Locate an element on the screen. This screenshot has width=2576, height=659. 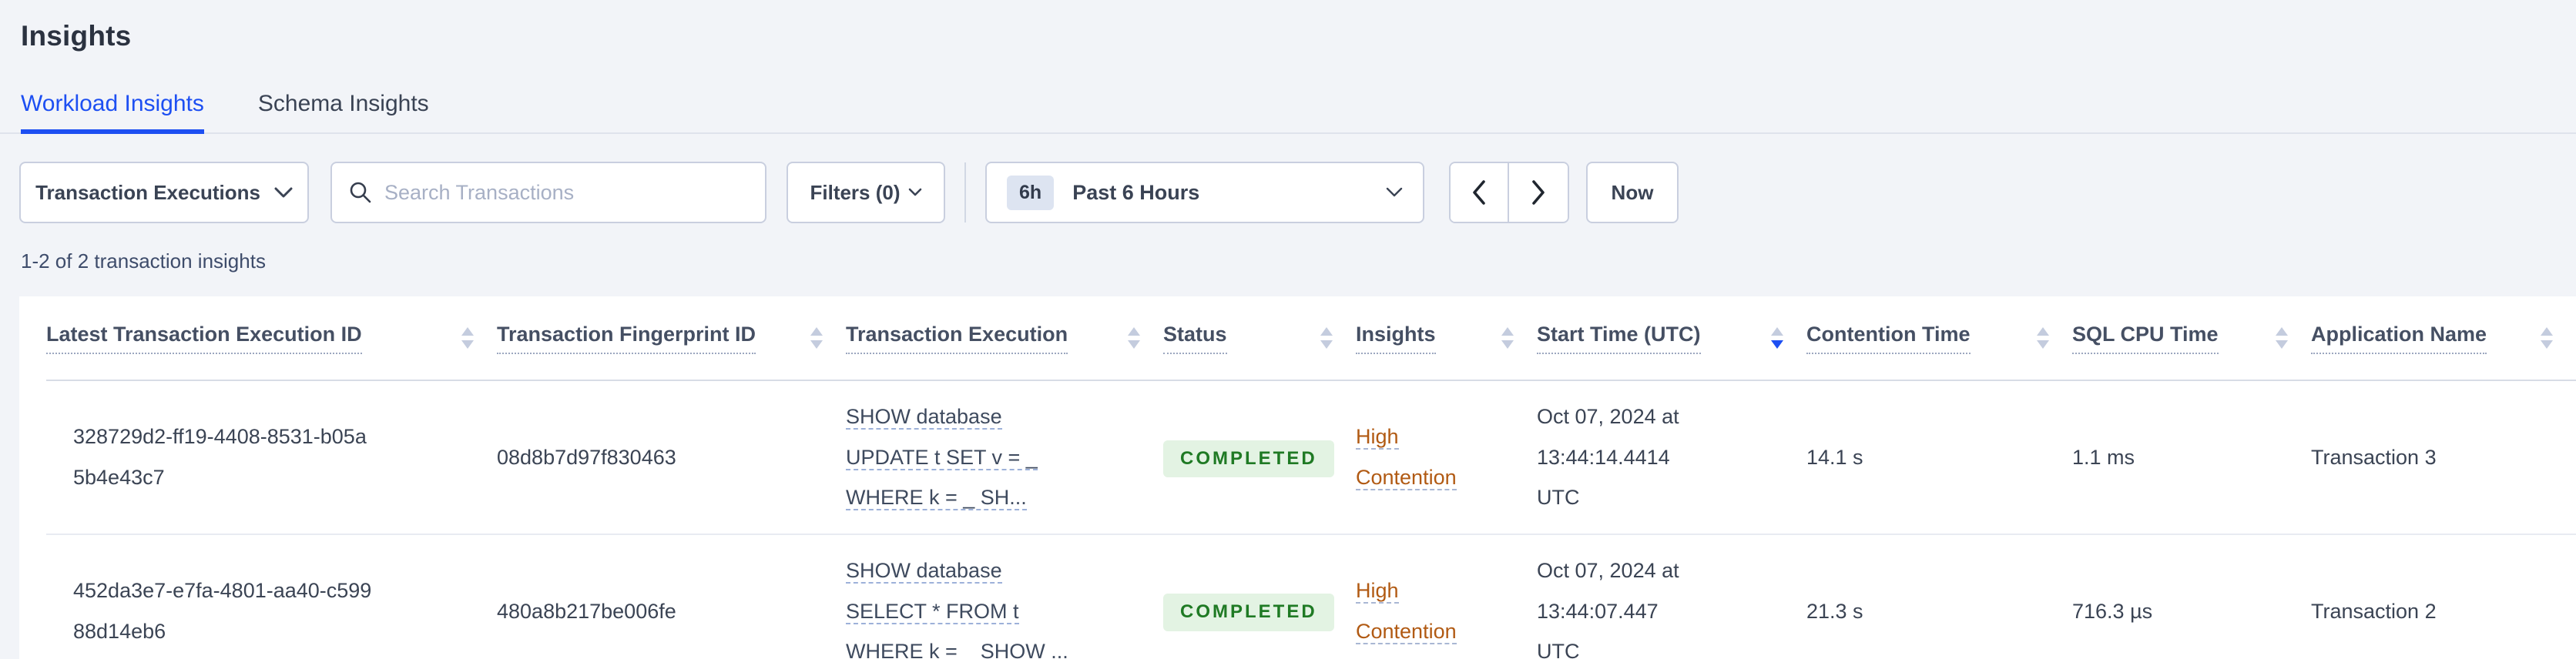
search-box is located at coordinates (548, 192).